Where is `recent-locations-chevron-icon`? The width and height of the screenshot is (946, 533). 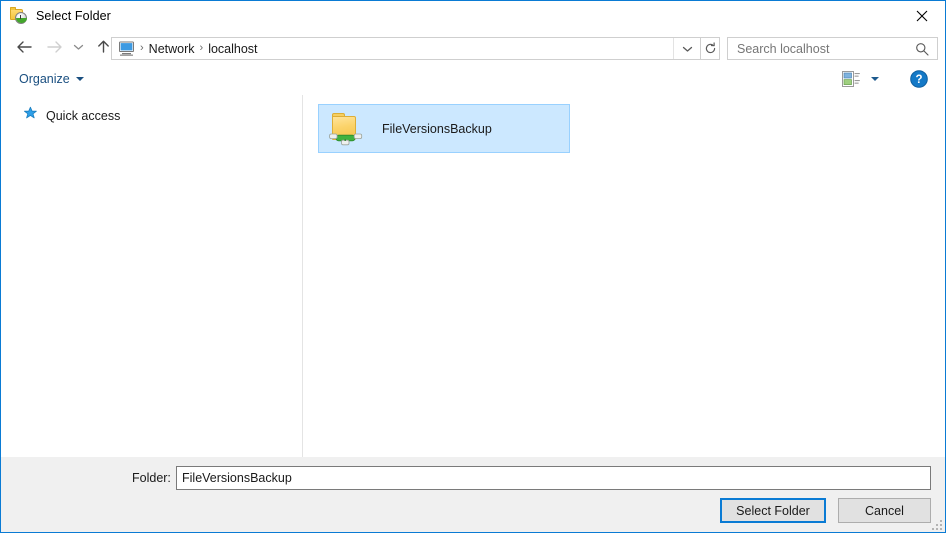
recent-locations-chevron-icon is located at coordinates (78, 47).